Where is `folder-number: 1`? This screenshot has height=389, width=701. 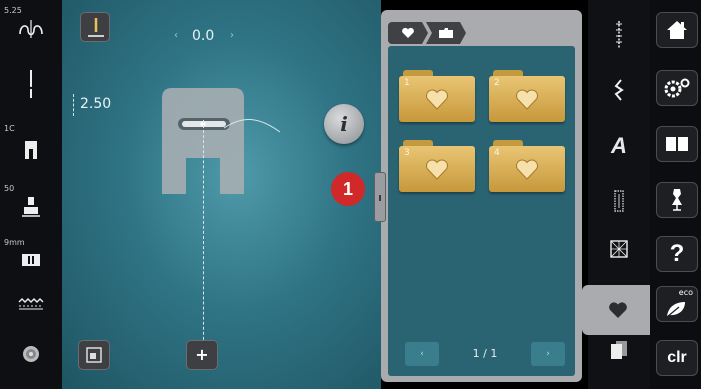
folder-number: 1 is located at coordinates (407, 83).